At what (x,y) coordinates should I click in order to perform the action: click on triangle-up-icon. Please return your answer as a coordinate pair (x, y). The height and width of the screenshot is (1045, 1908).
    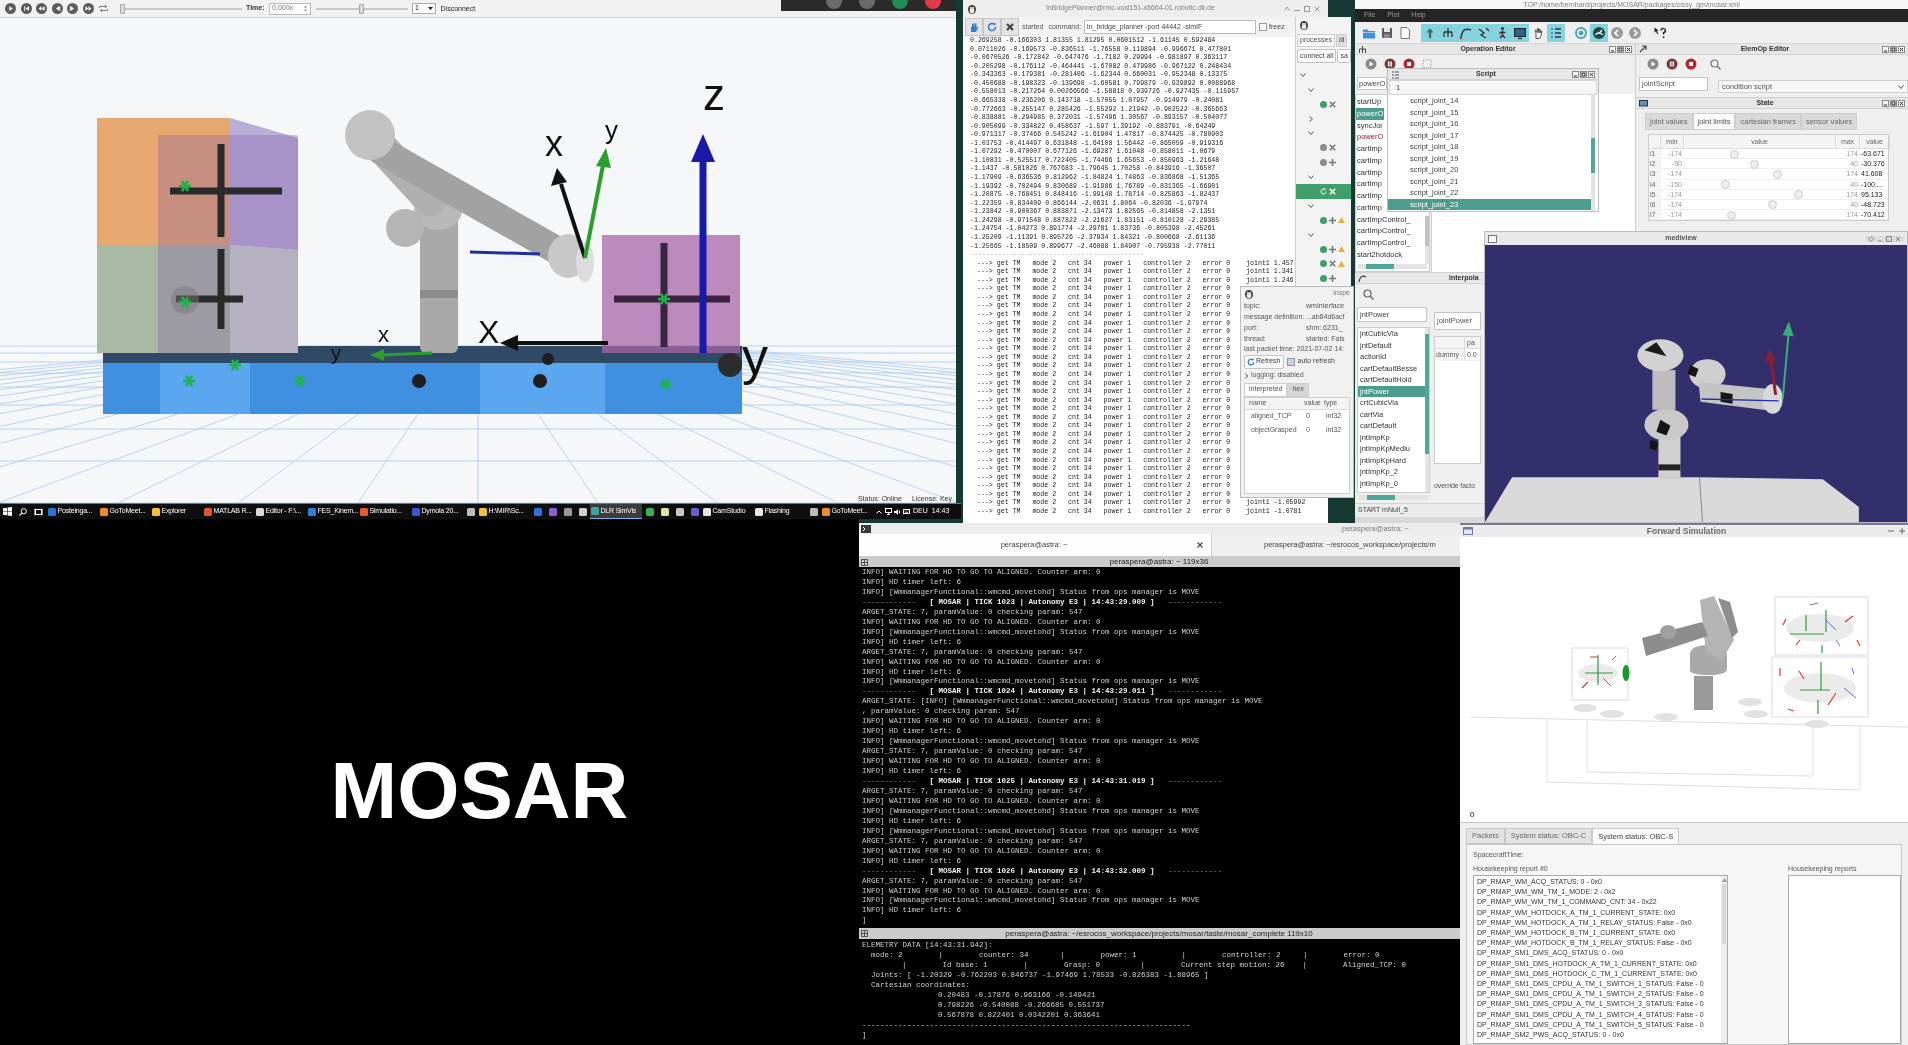
    Looking at the image, I should click on (1724, 880).